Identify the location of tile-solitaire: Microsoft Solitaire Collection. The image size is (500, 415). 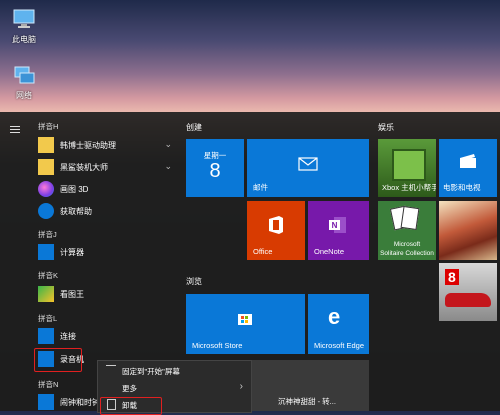
(407, 230).